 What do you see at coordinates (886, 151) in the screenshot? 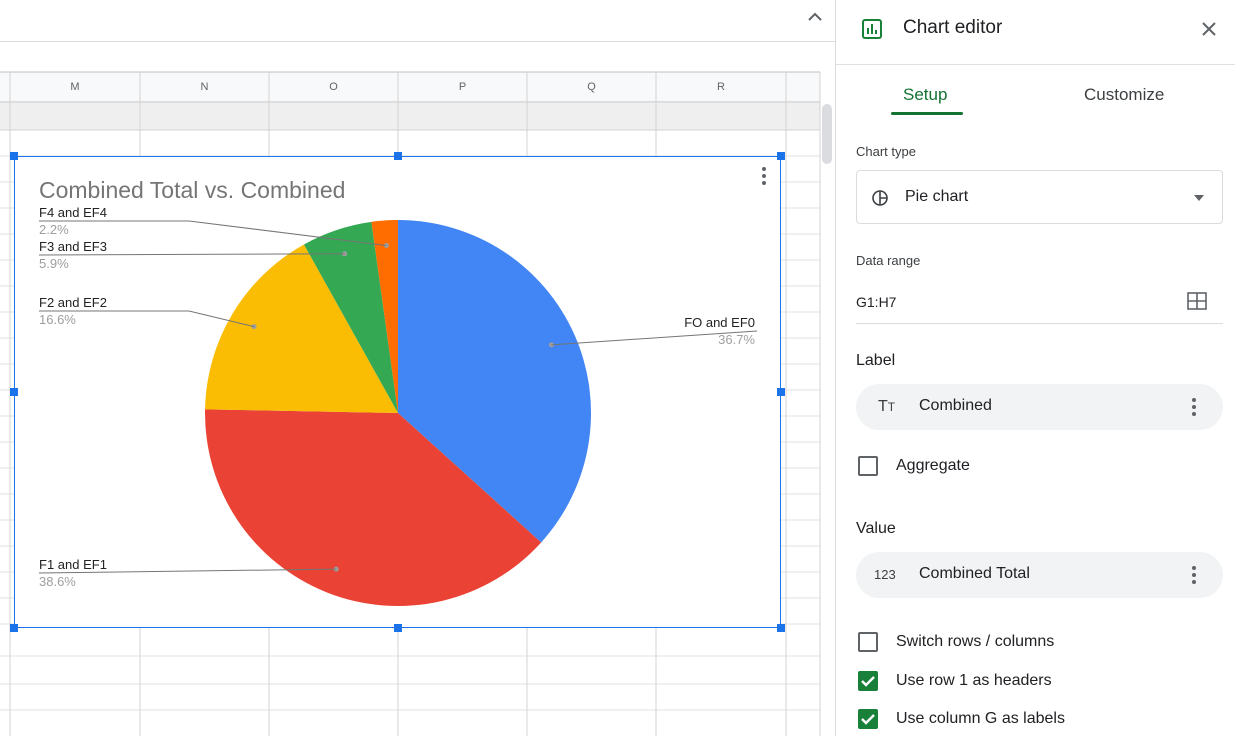
I see `chart-type-heading: Chart type` at bounding box center [886, 151].